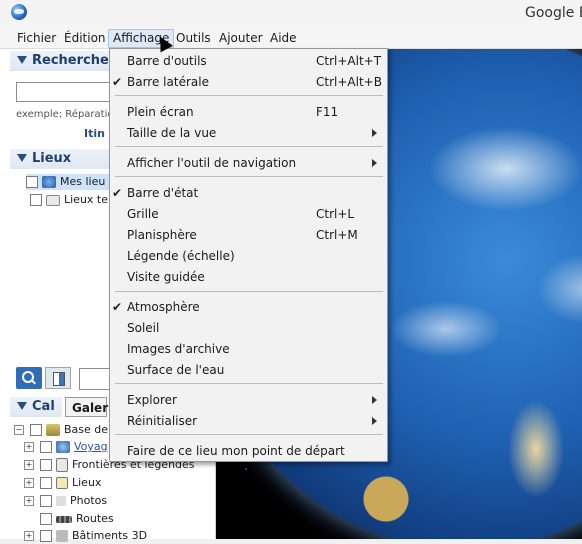  I want to click on menu-item-planisphere: Planisphère Ctrl+M, so click(248, 235).